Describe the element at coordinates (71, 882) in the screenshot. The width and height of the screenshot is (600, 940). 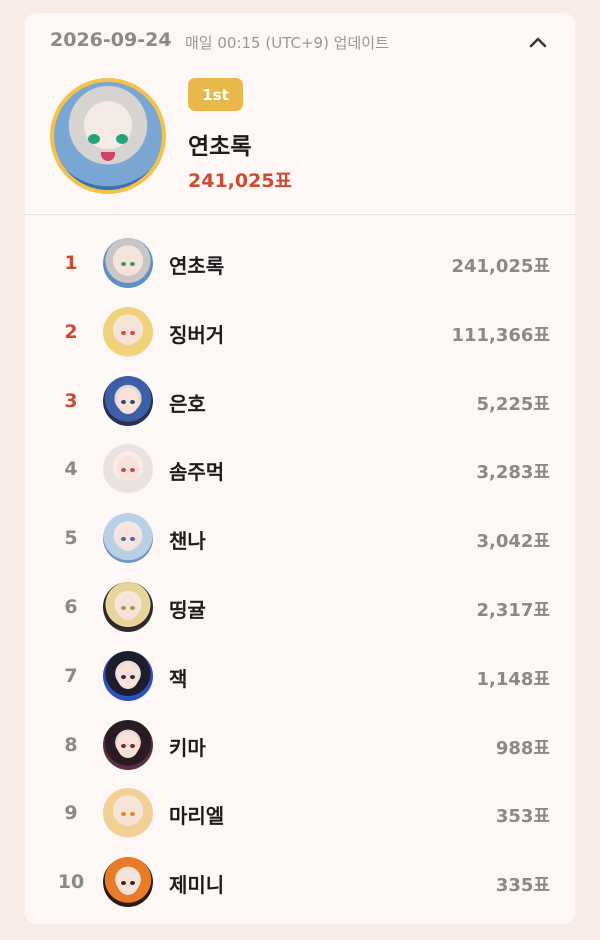
I see `rank-number: 10` at that location.